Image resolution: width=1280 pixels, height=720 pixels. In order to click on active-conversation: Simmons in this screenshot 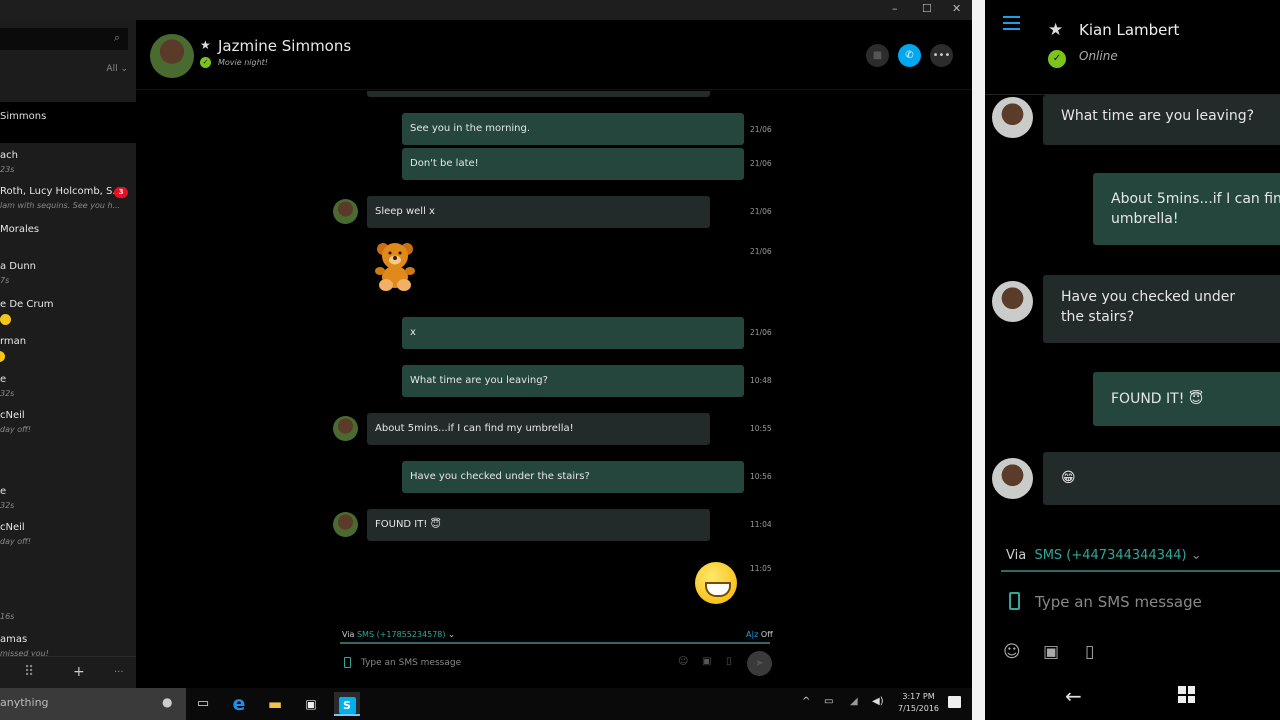, I will do `click(68, 122)`.